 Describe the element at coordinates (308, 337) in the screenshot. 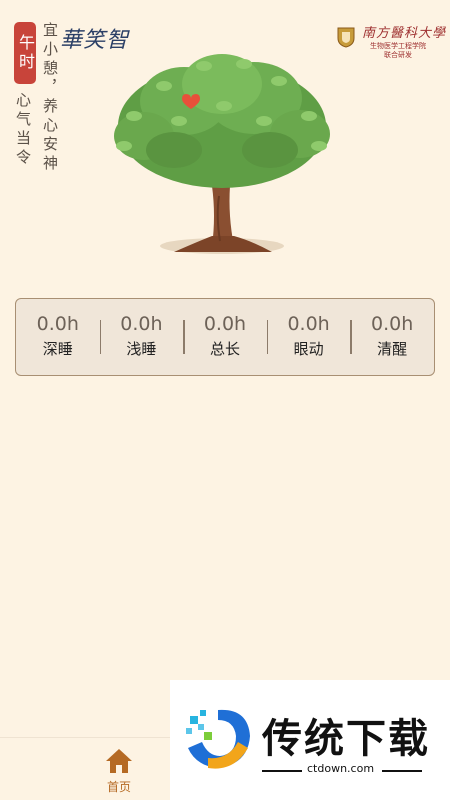

I see `stat-rem: 0.0h 眼动` at that location.